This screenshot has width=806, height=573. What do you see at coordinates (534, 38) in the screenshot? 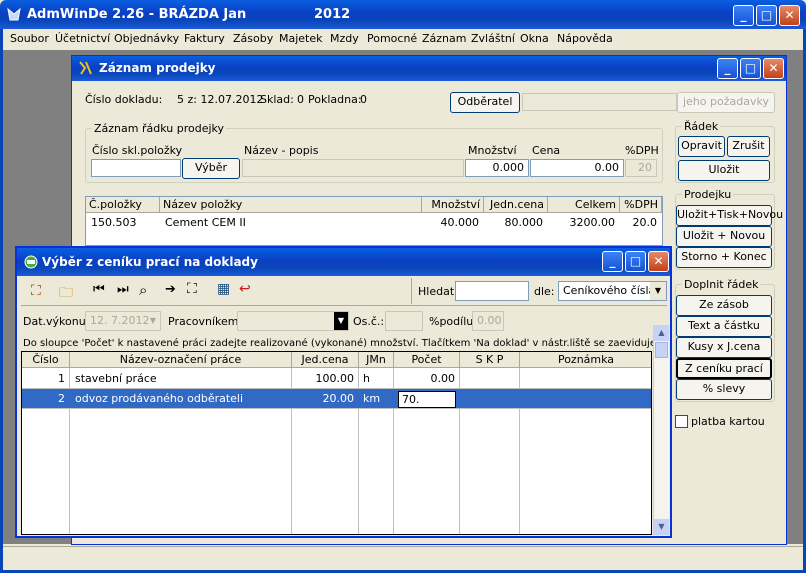
I see `menu-okna: Okna` at bounding box center [534, 38].